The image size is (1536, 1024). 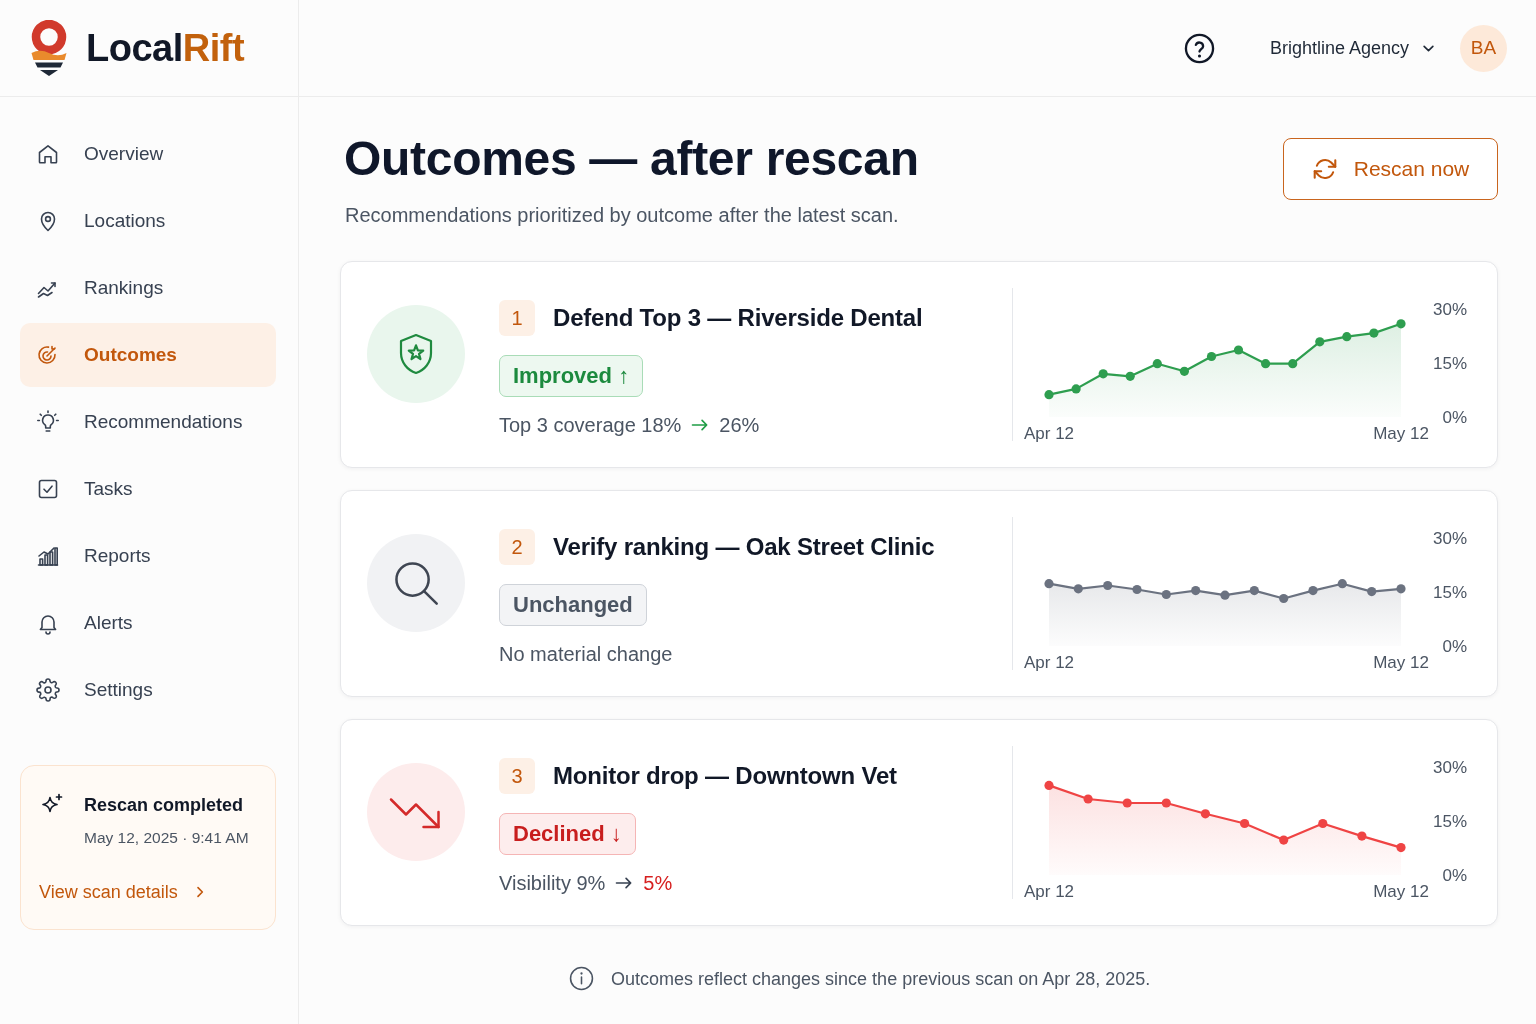 What do you see at coordinates (739, 425) in the screenshot?
I see `metric-value: 26%` at bounding box center [739, 425].